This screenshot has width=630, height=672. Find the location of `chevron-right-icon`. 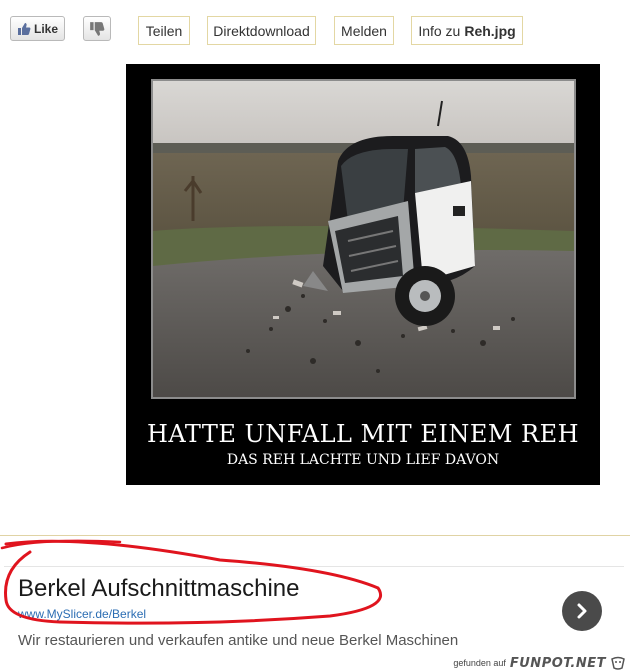

chevron-right-icon is located at coordinates (582, 611).